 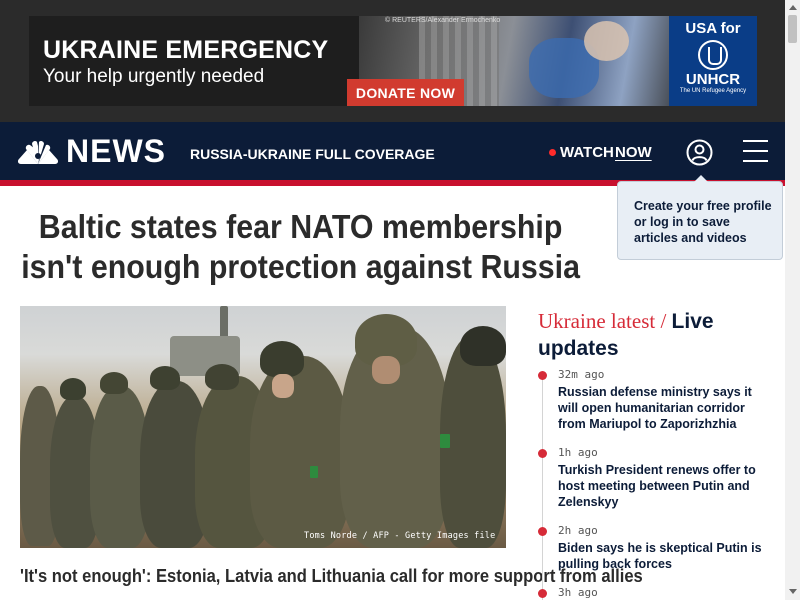 I want to click on nbc-peacock-icon, so click(x=38, y=153).